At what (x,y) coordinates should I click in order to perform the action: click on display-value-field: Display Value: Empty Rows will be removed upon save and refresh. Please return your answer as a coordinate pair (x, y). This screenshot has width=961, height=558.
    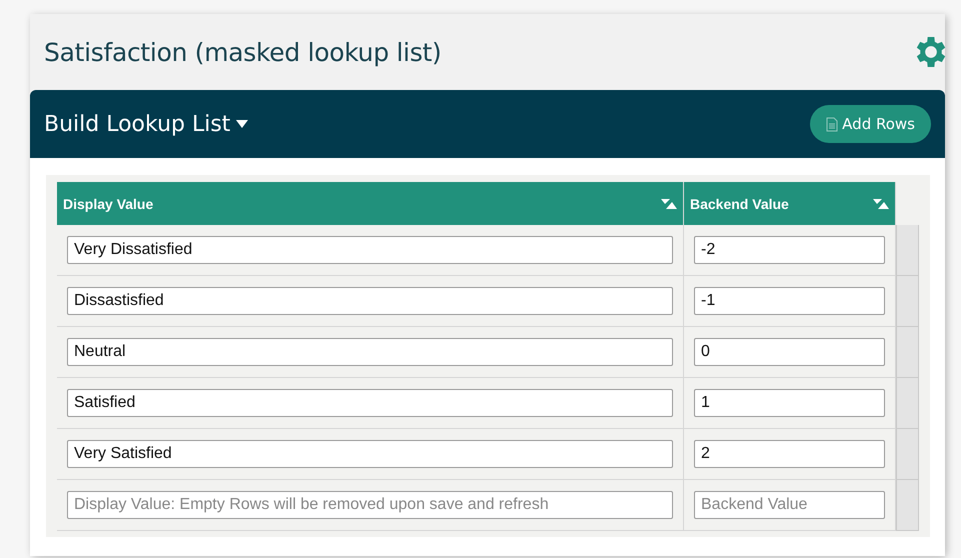
    Looking at the image, I should click on (370, 505).